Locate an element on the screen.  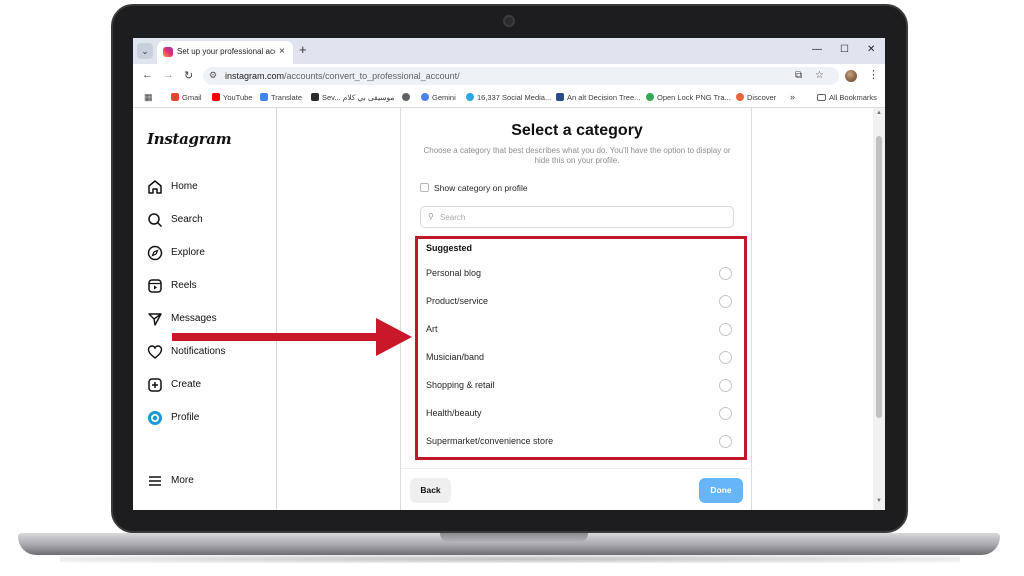
sidebar-item-search: Search is located at coordinates (207, 220).